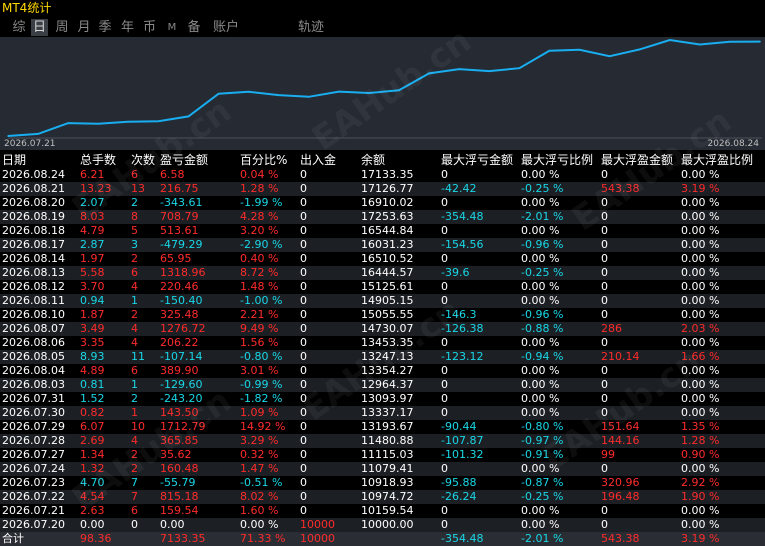  I want to click on cell-mflp: -0.96 %, so click(542, 244).